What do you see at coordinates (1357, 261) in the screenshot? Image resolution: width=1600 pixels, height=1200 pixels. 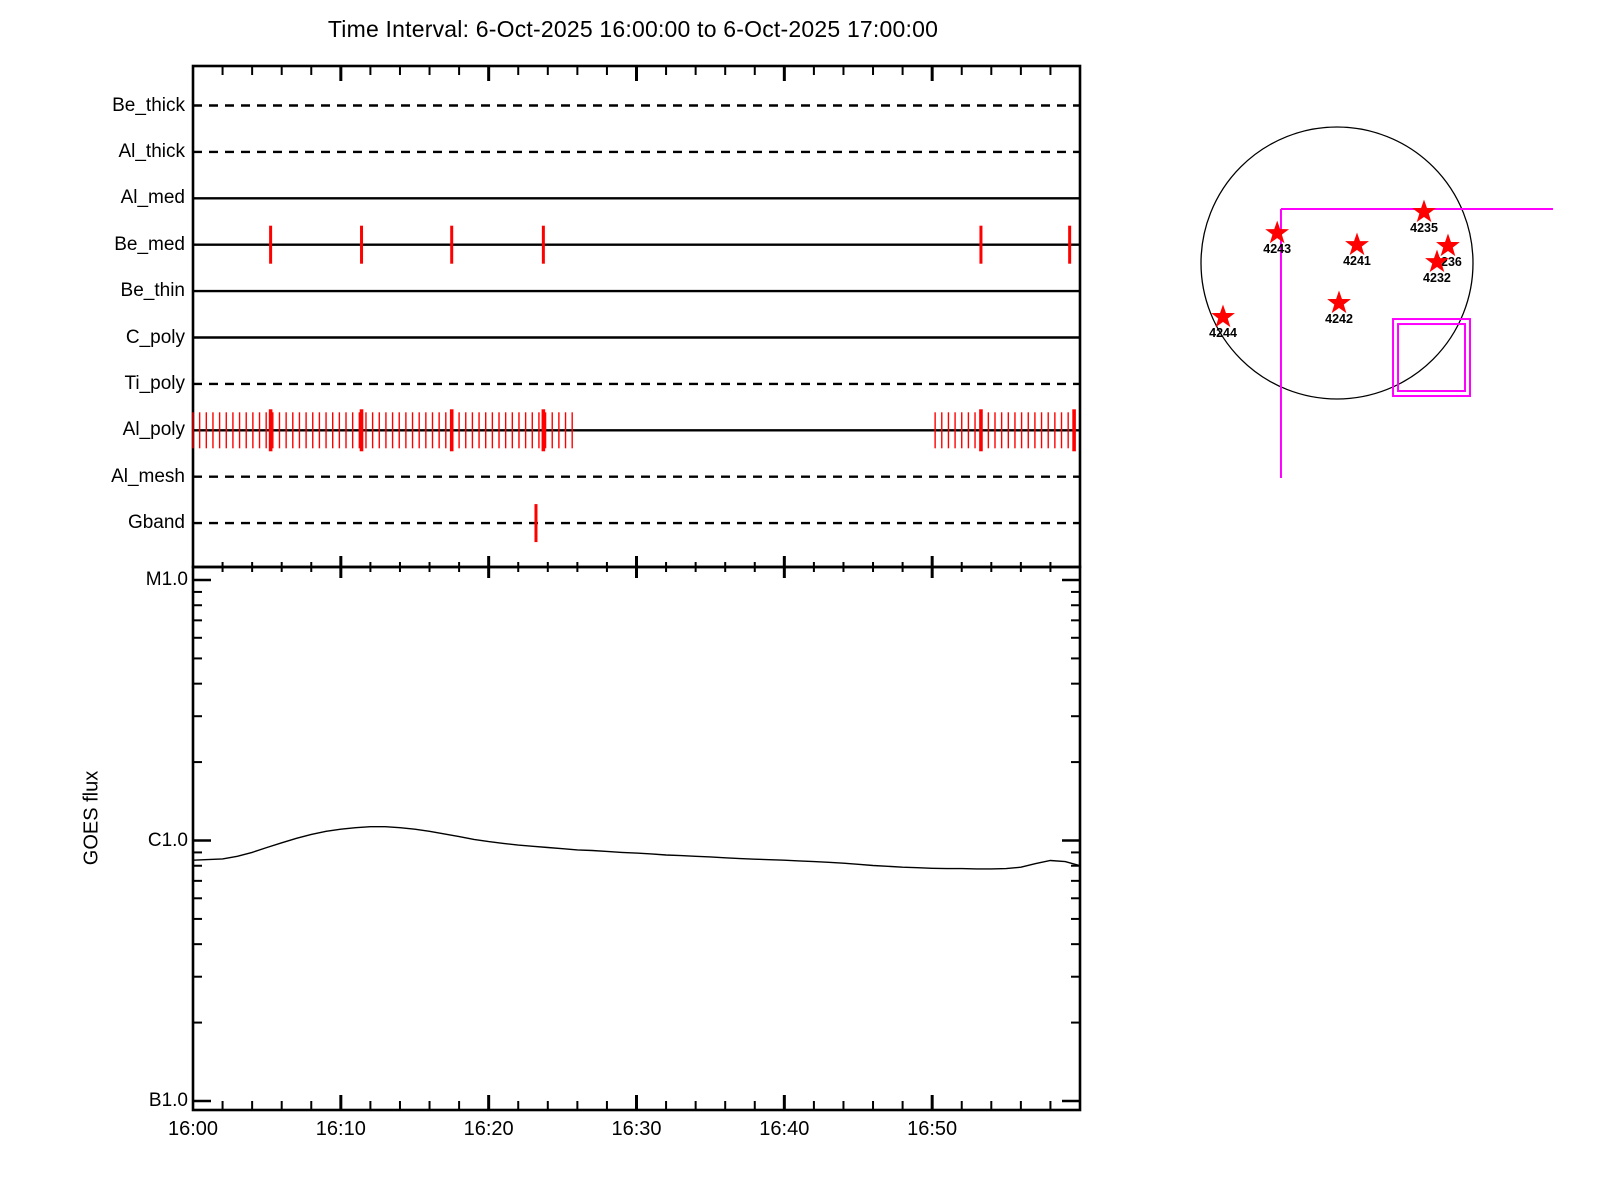 I see `active-region-label: 4241` at bounding box center [1357, 261].